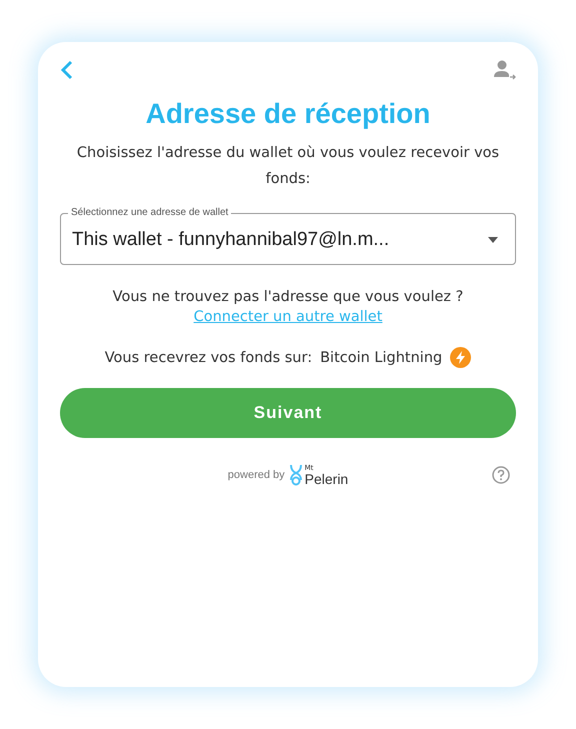 The height and width of the screenshot is (729, 576). I want to click on logo-text: Pelerin, so click(326, 479).